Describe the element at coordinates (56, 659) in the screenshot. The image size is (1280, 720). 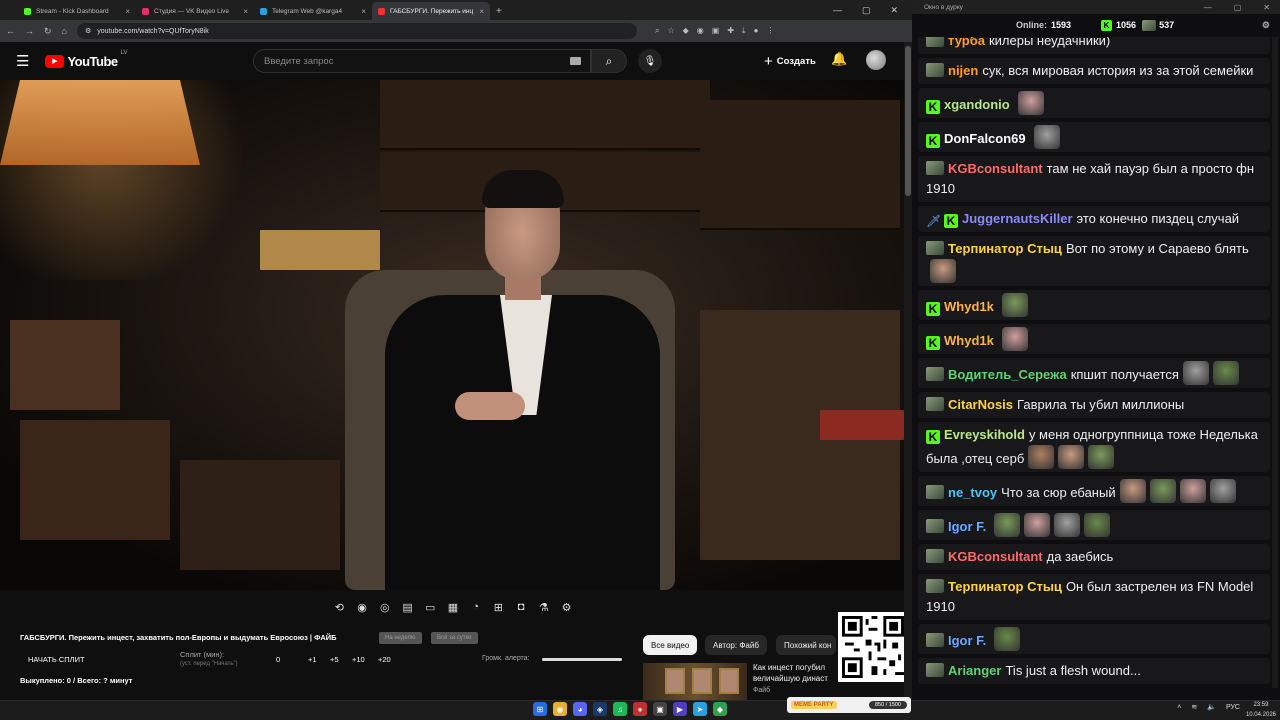
I see `start-split-button: НАЧАТЬ СПЛИТ` at that location.